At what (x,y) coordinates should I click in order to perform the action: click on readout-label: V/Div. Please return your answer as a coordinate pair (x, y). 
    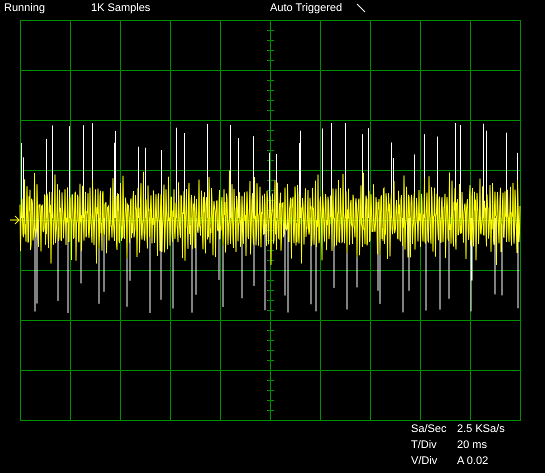
    Looking at the image, I should click on (424, 461).